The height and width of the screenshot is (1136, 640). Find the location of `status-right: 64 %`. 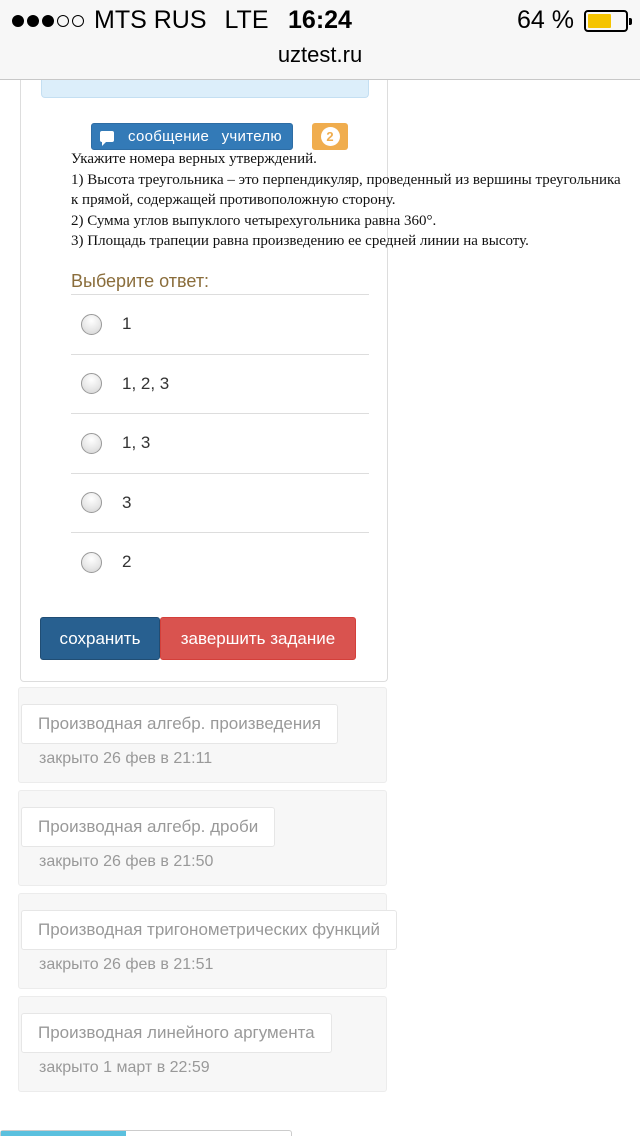

status-right: 64 % is located at coordinates (574, 20).